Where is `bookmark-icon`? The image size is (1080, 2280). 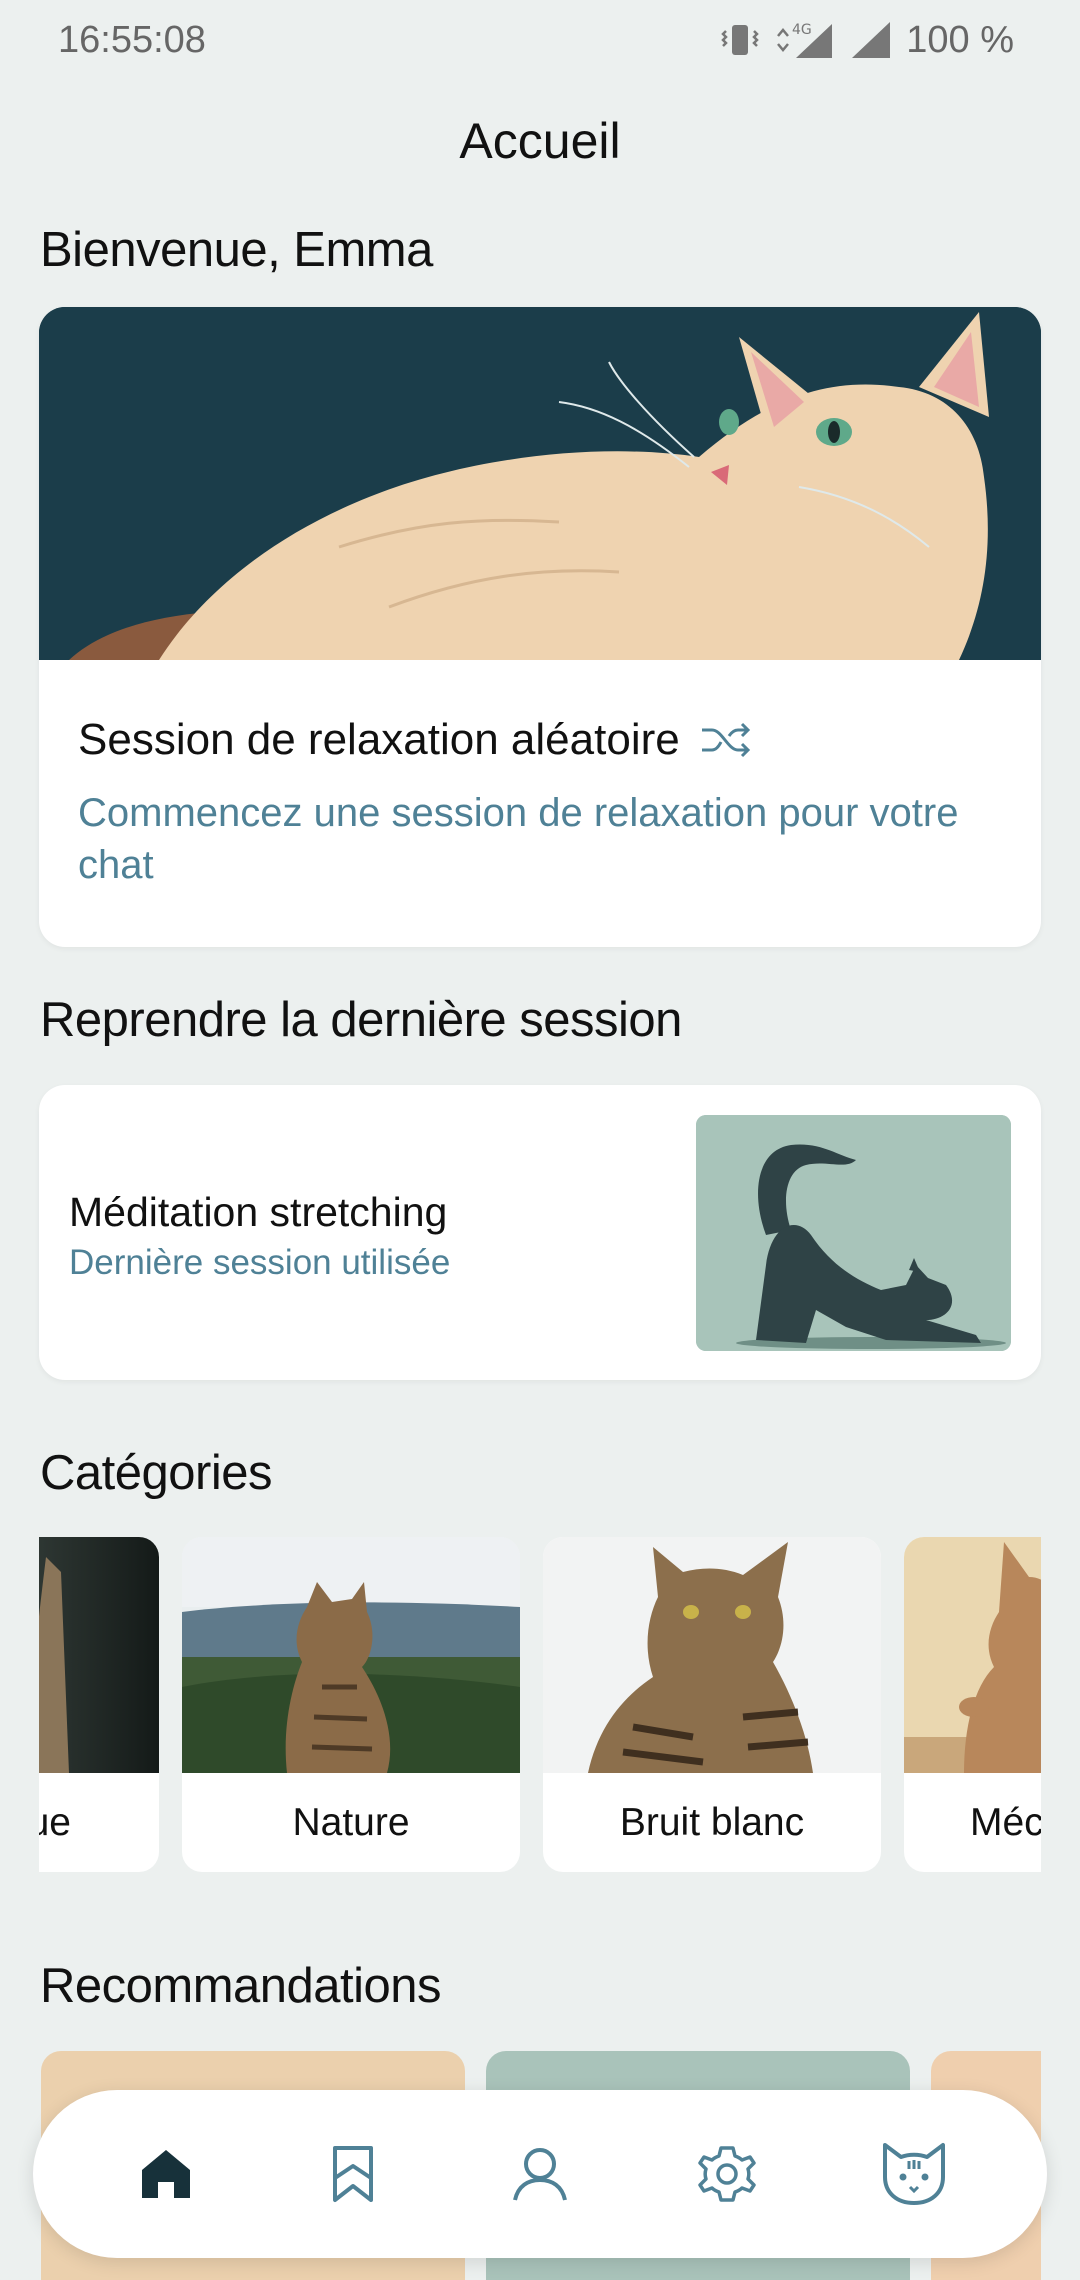 bookmark-icon is located at coordinates (353, 2174).